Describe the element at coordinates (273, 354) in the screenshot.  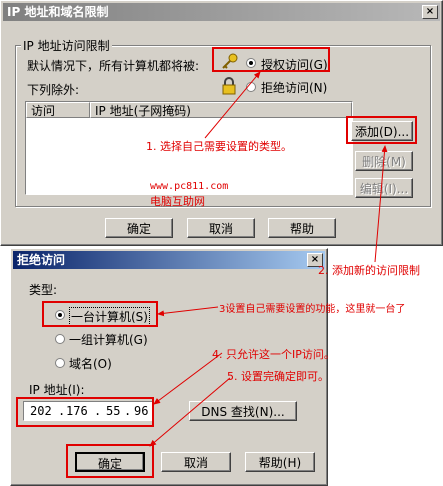
I see `note-4: 4. 只允许这一个IP访问。` at that location.